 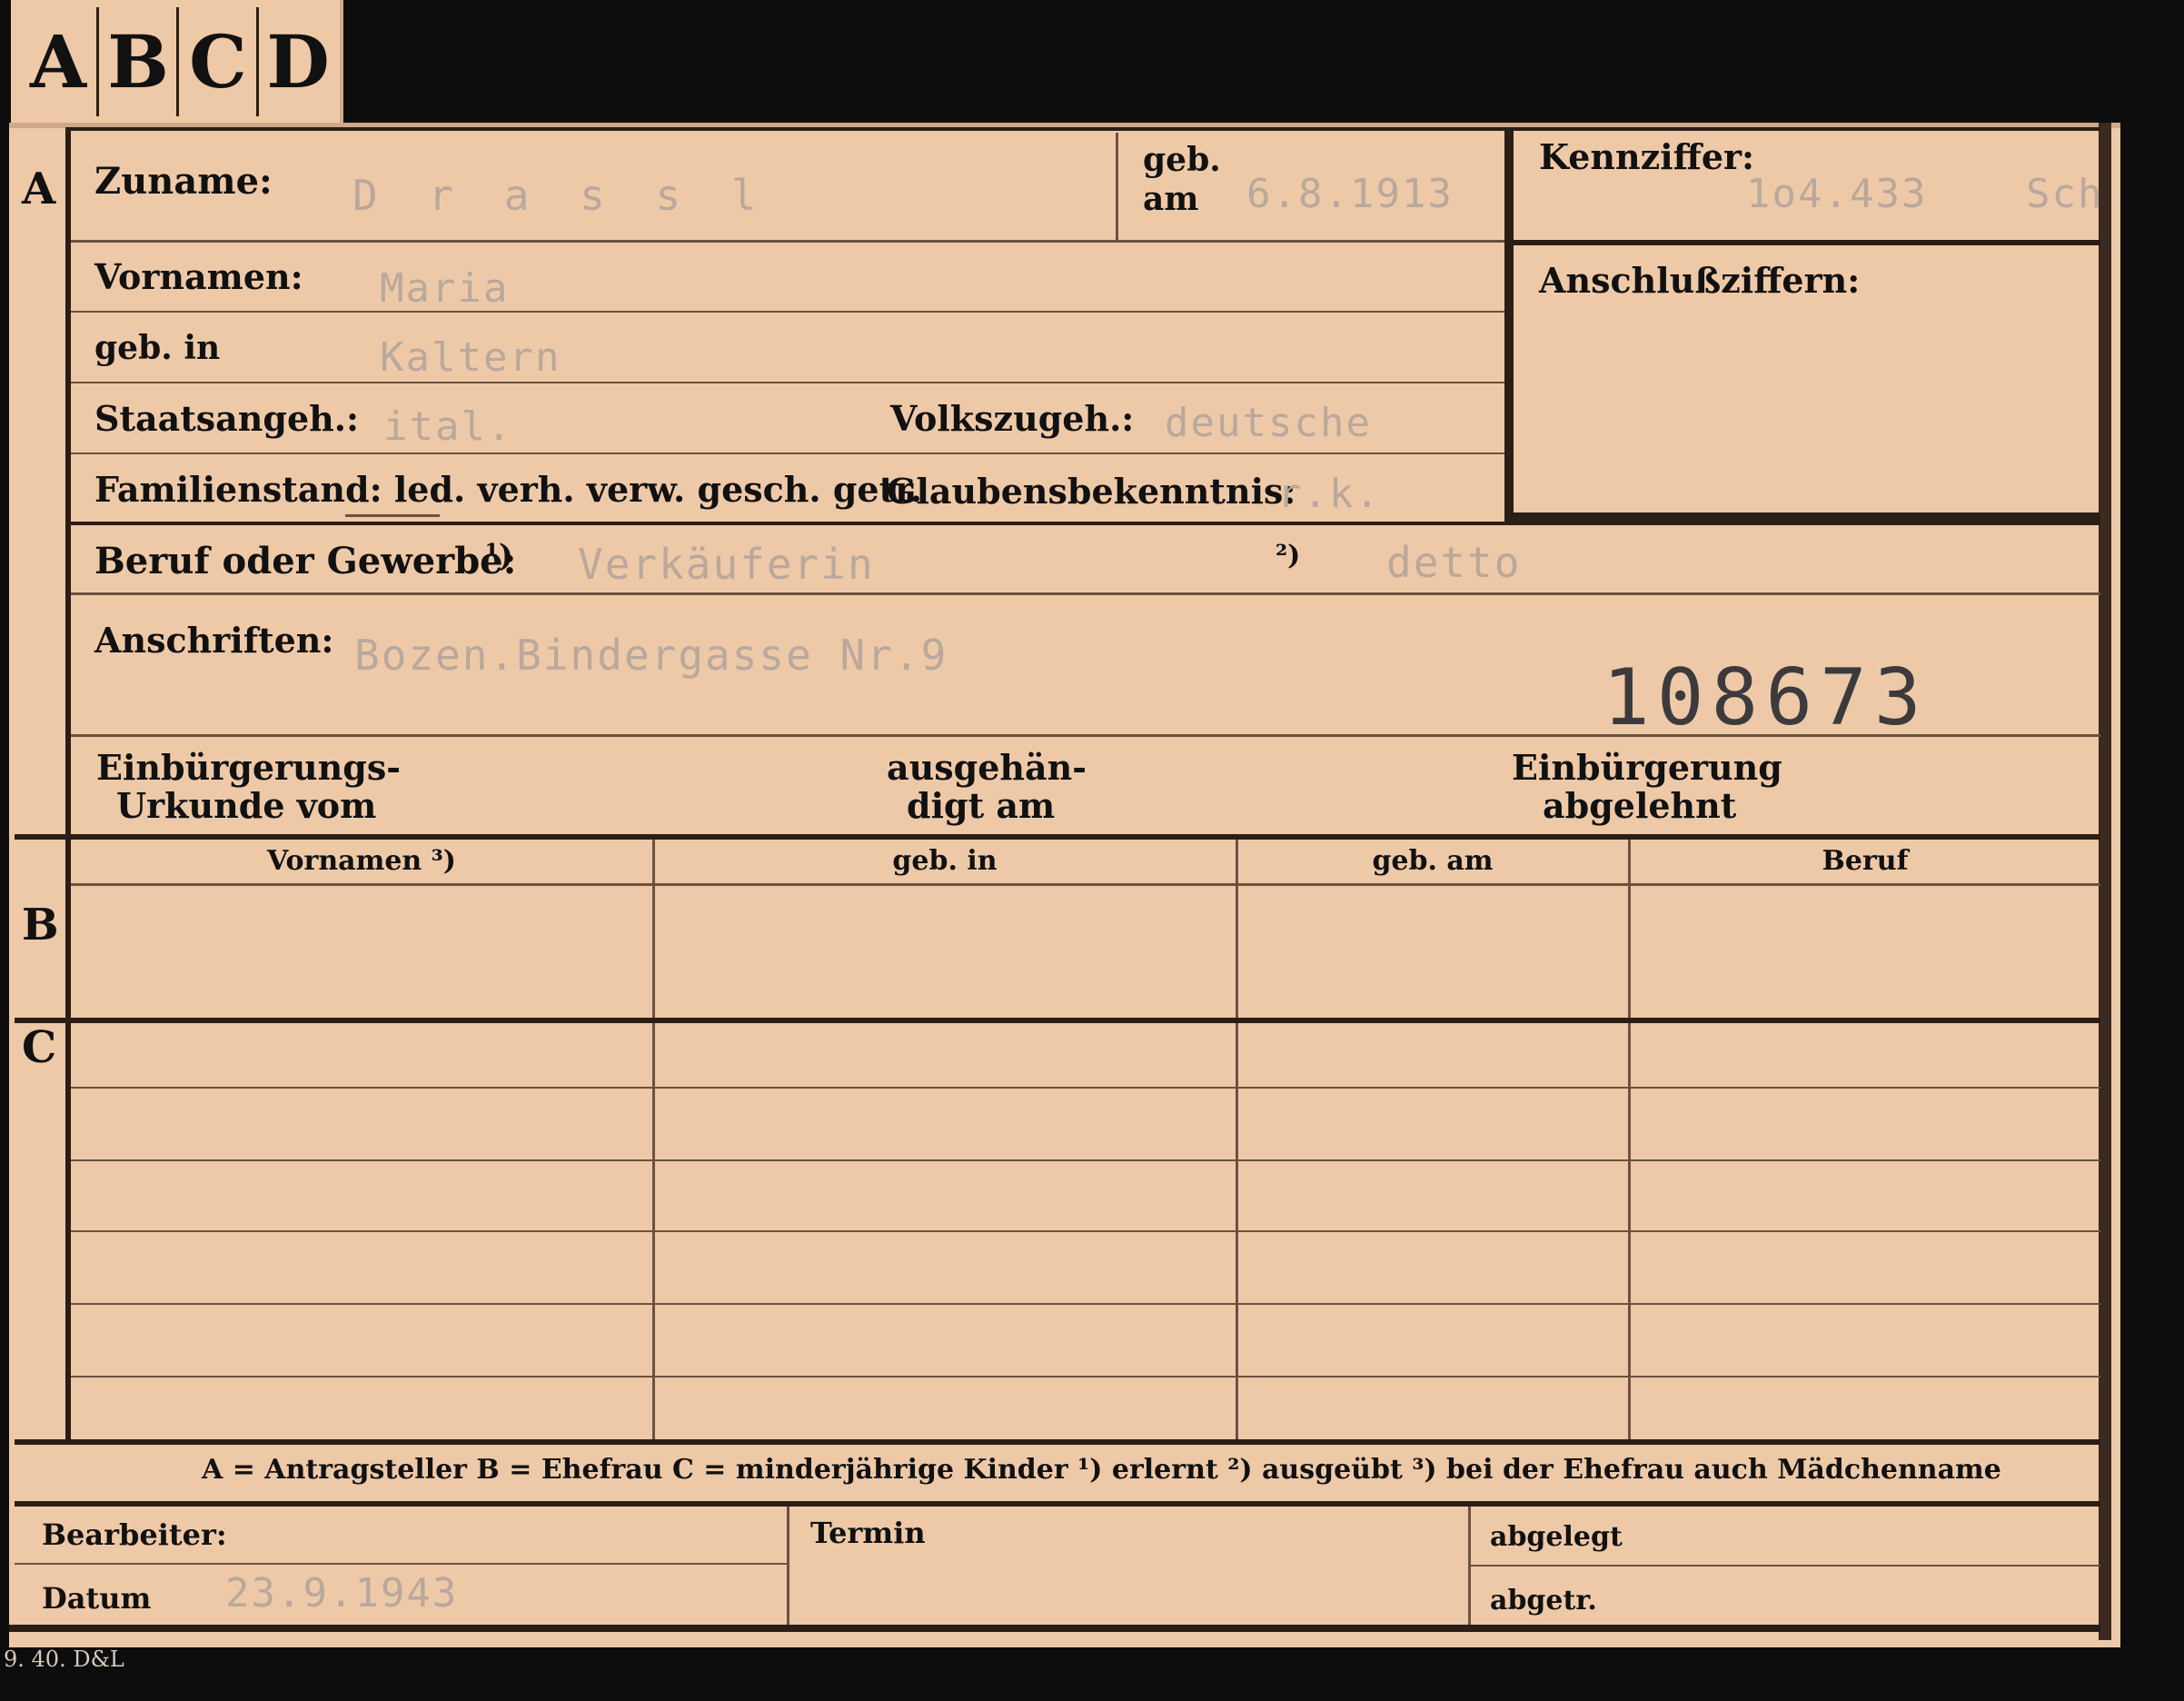 What do you see at coordinates (471, 357) in the screenshot?
I see `geb-in-value: Kaltern` at bounding box center [471, 357].